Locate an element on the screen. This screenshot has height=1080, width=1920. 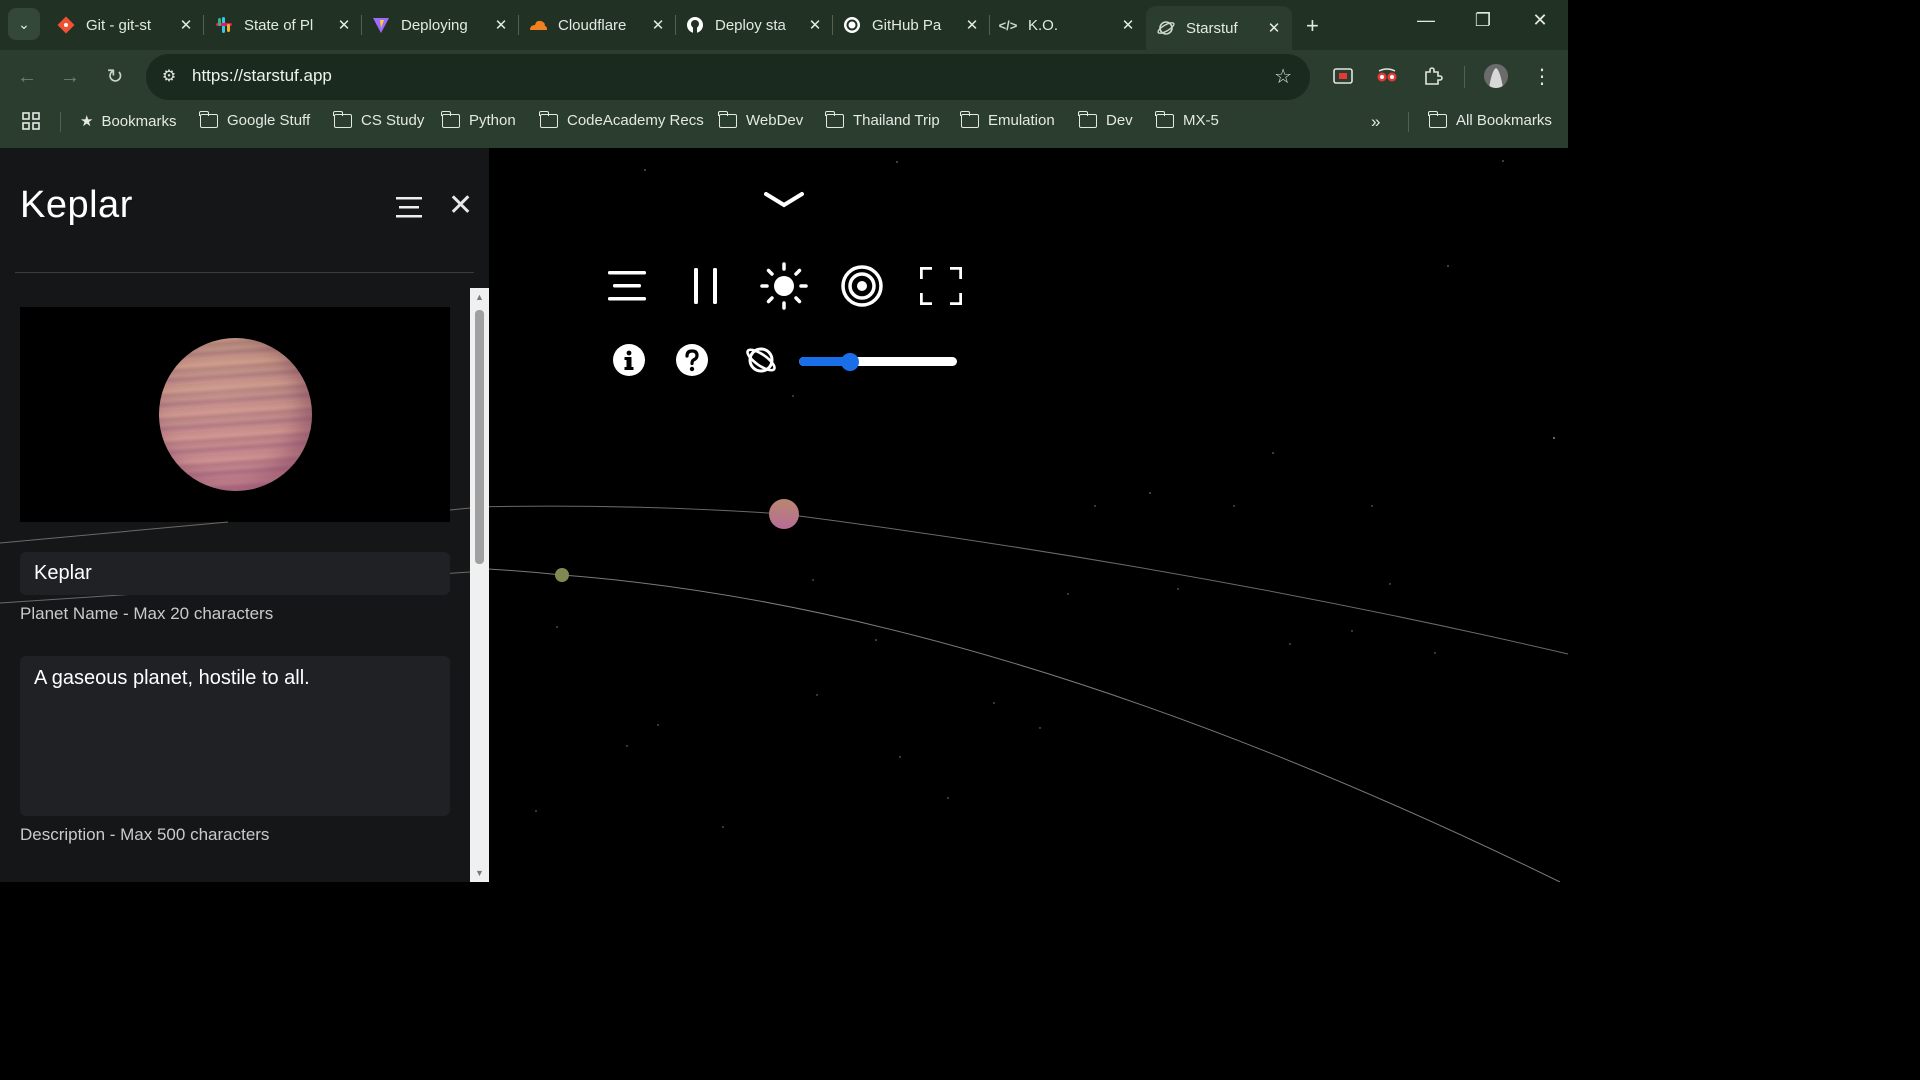
screen-record-extension-icon is located at coordinates (1343, 76).